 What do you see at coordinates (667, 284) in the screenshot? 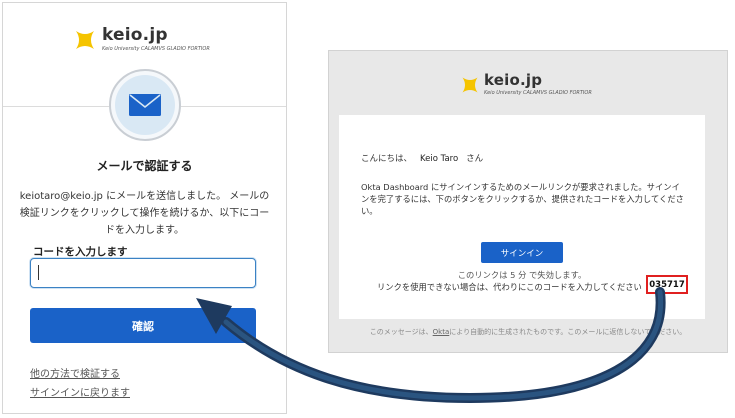
I see `verification-code: 035717` at bounding box center [667, 284].